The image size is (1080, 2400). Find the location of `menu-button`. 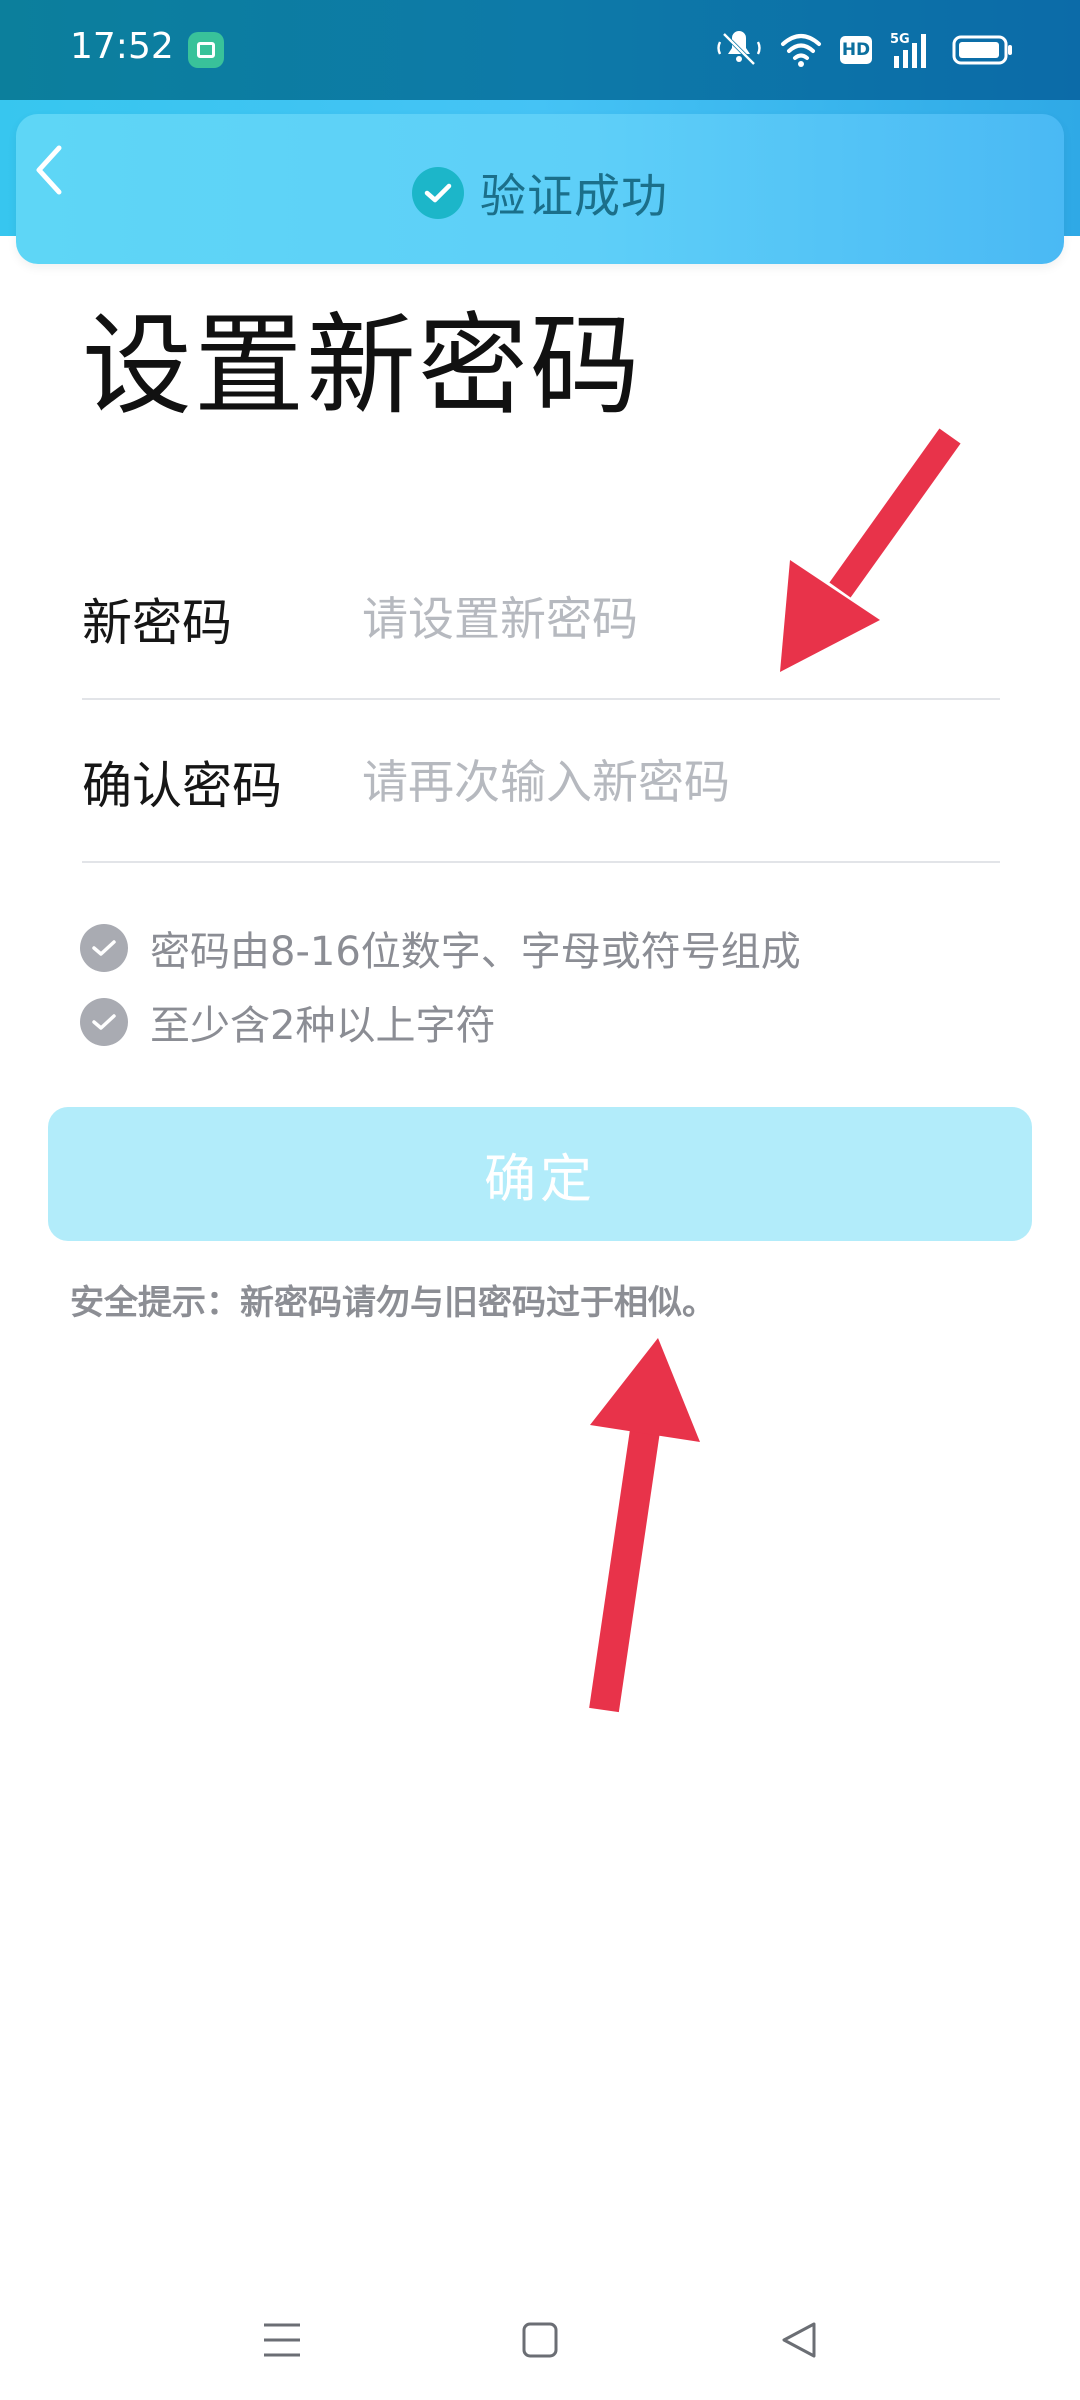

menu-button is located at coordinates (282, 2340).